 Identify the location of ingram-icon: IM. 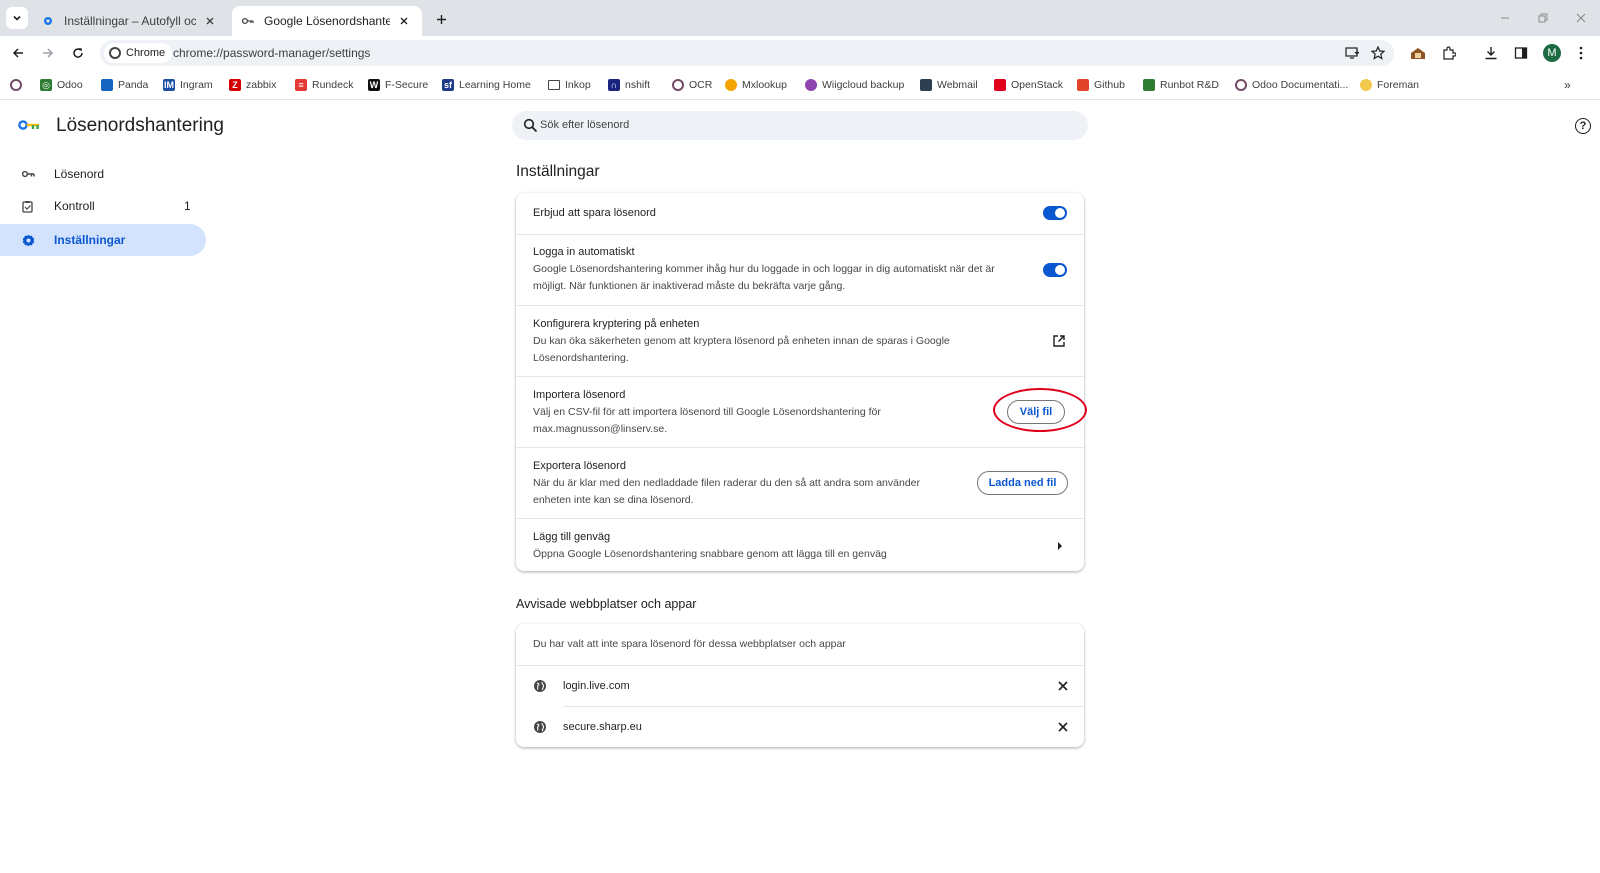
(169, 85).